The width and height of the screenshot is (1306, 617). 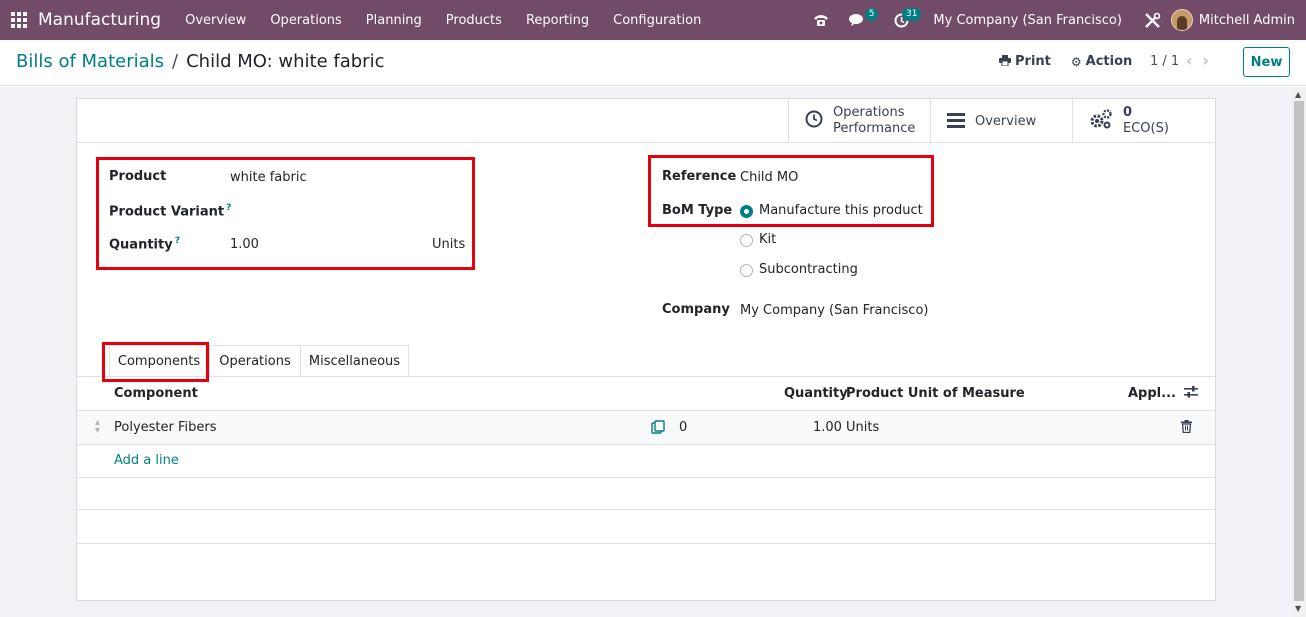 I want to click on new-button: New, so click(x=1266, y=62).